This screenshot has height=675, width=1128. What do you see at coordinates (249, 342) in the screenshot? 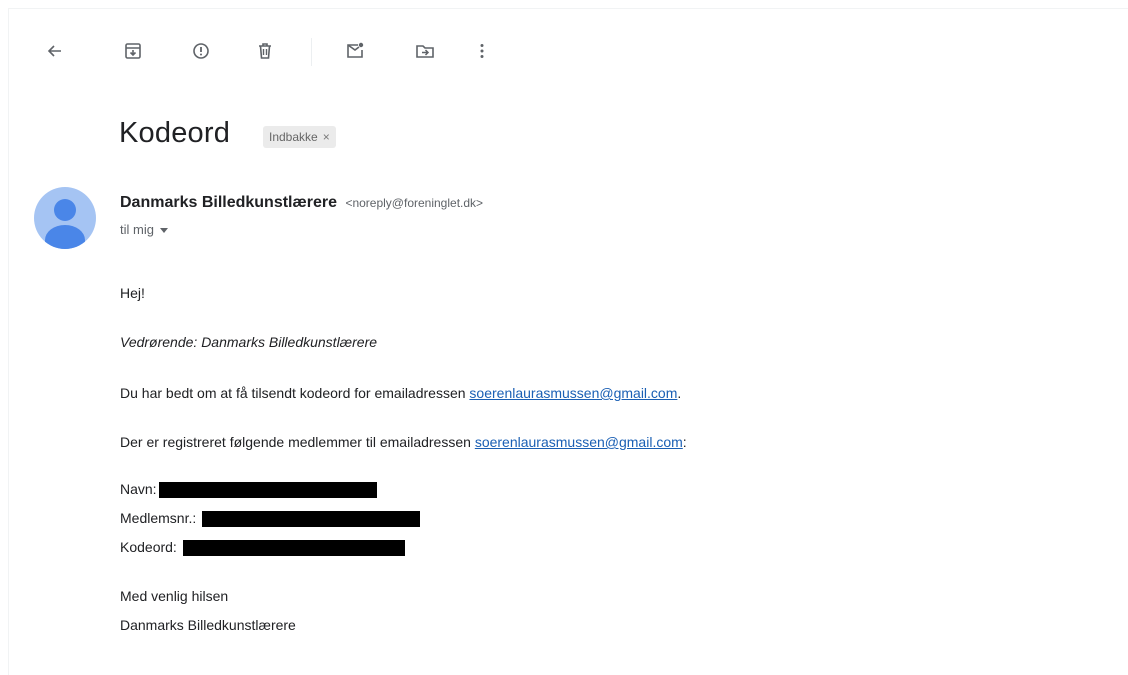
I see `regarding-line: Vedrørende: Danmarks Billedkunstlærere` at bounding box center [249, 342].